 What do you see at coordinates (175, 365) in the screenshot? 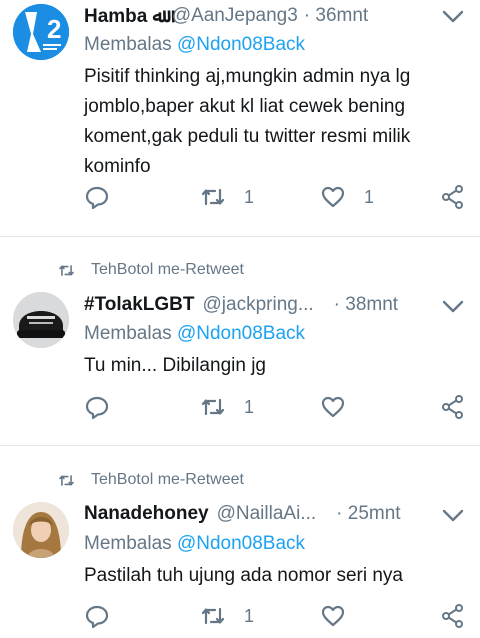
I see `tweet-text-line: Tu min... Dibilangin jg` at bounding box center [175, 365].